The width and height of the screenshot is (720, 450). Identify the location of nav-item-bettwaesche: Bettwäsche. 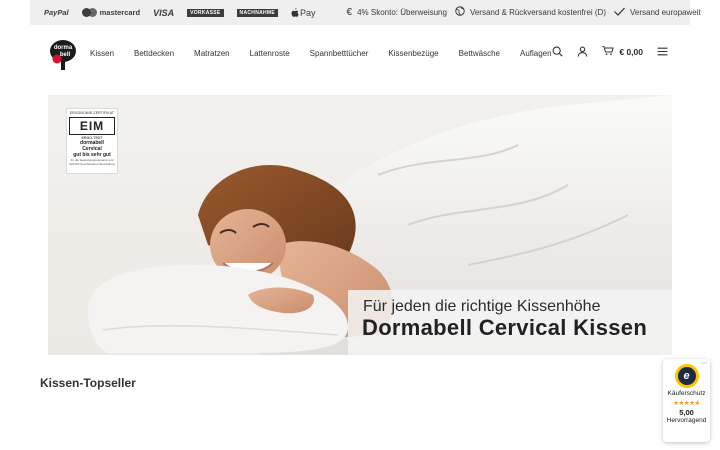
(479, 53).